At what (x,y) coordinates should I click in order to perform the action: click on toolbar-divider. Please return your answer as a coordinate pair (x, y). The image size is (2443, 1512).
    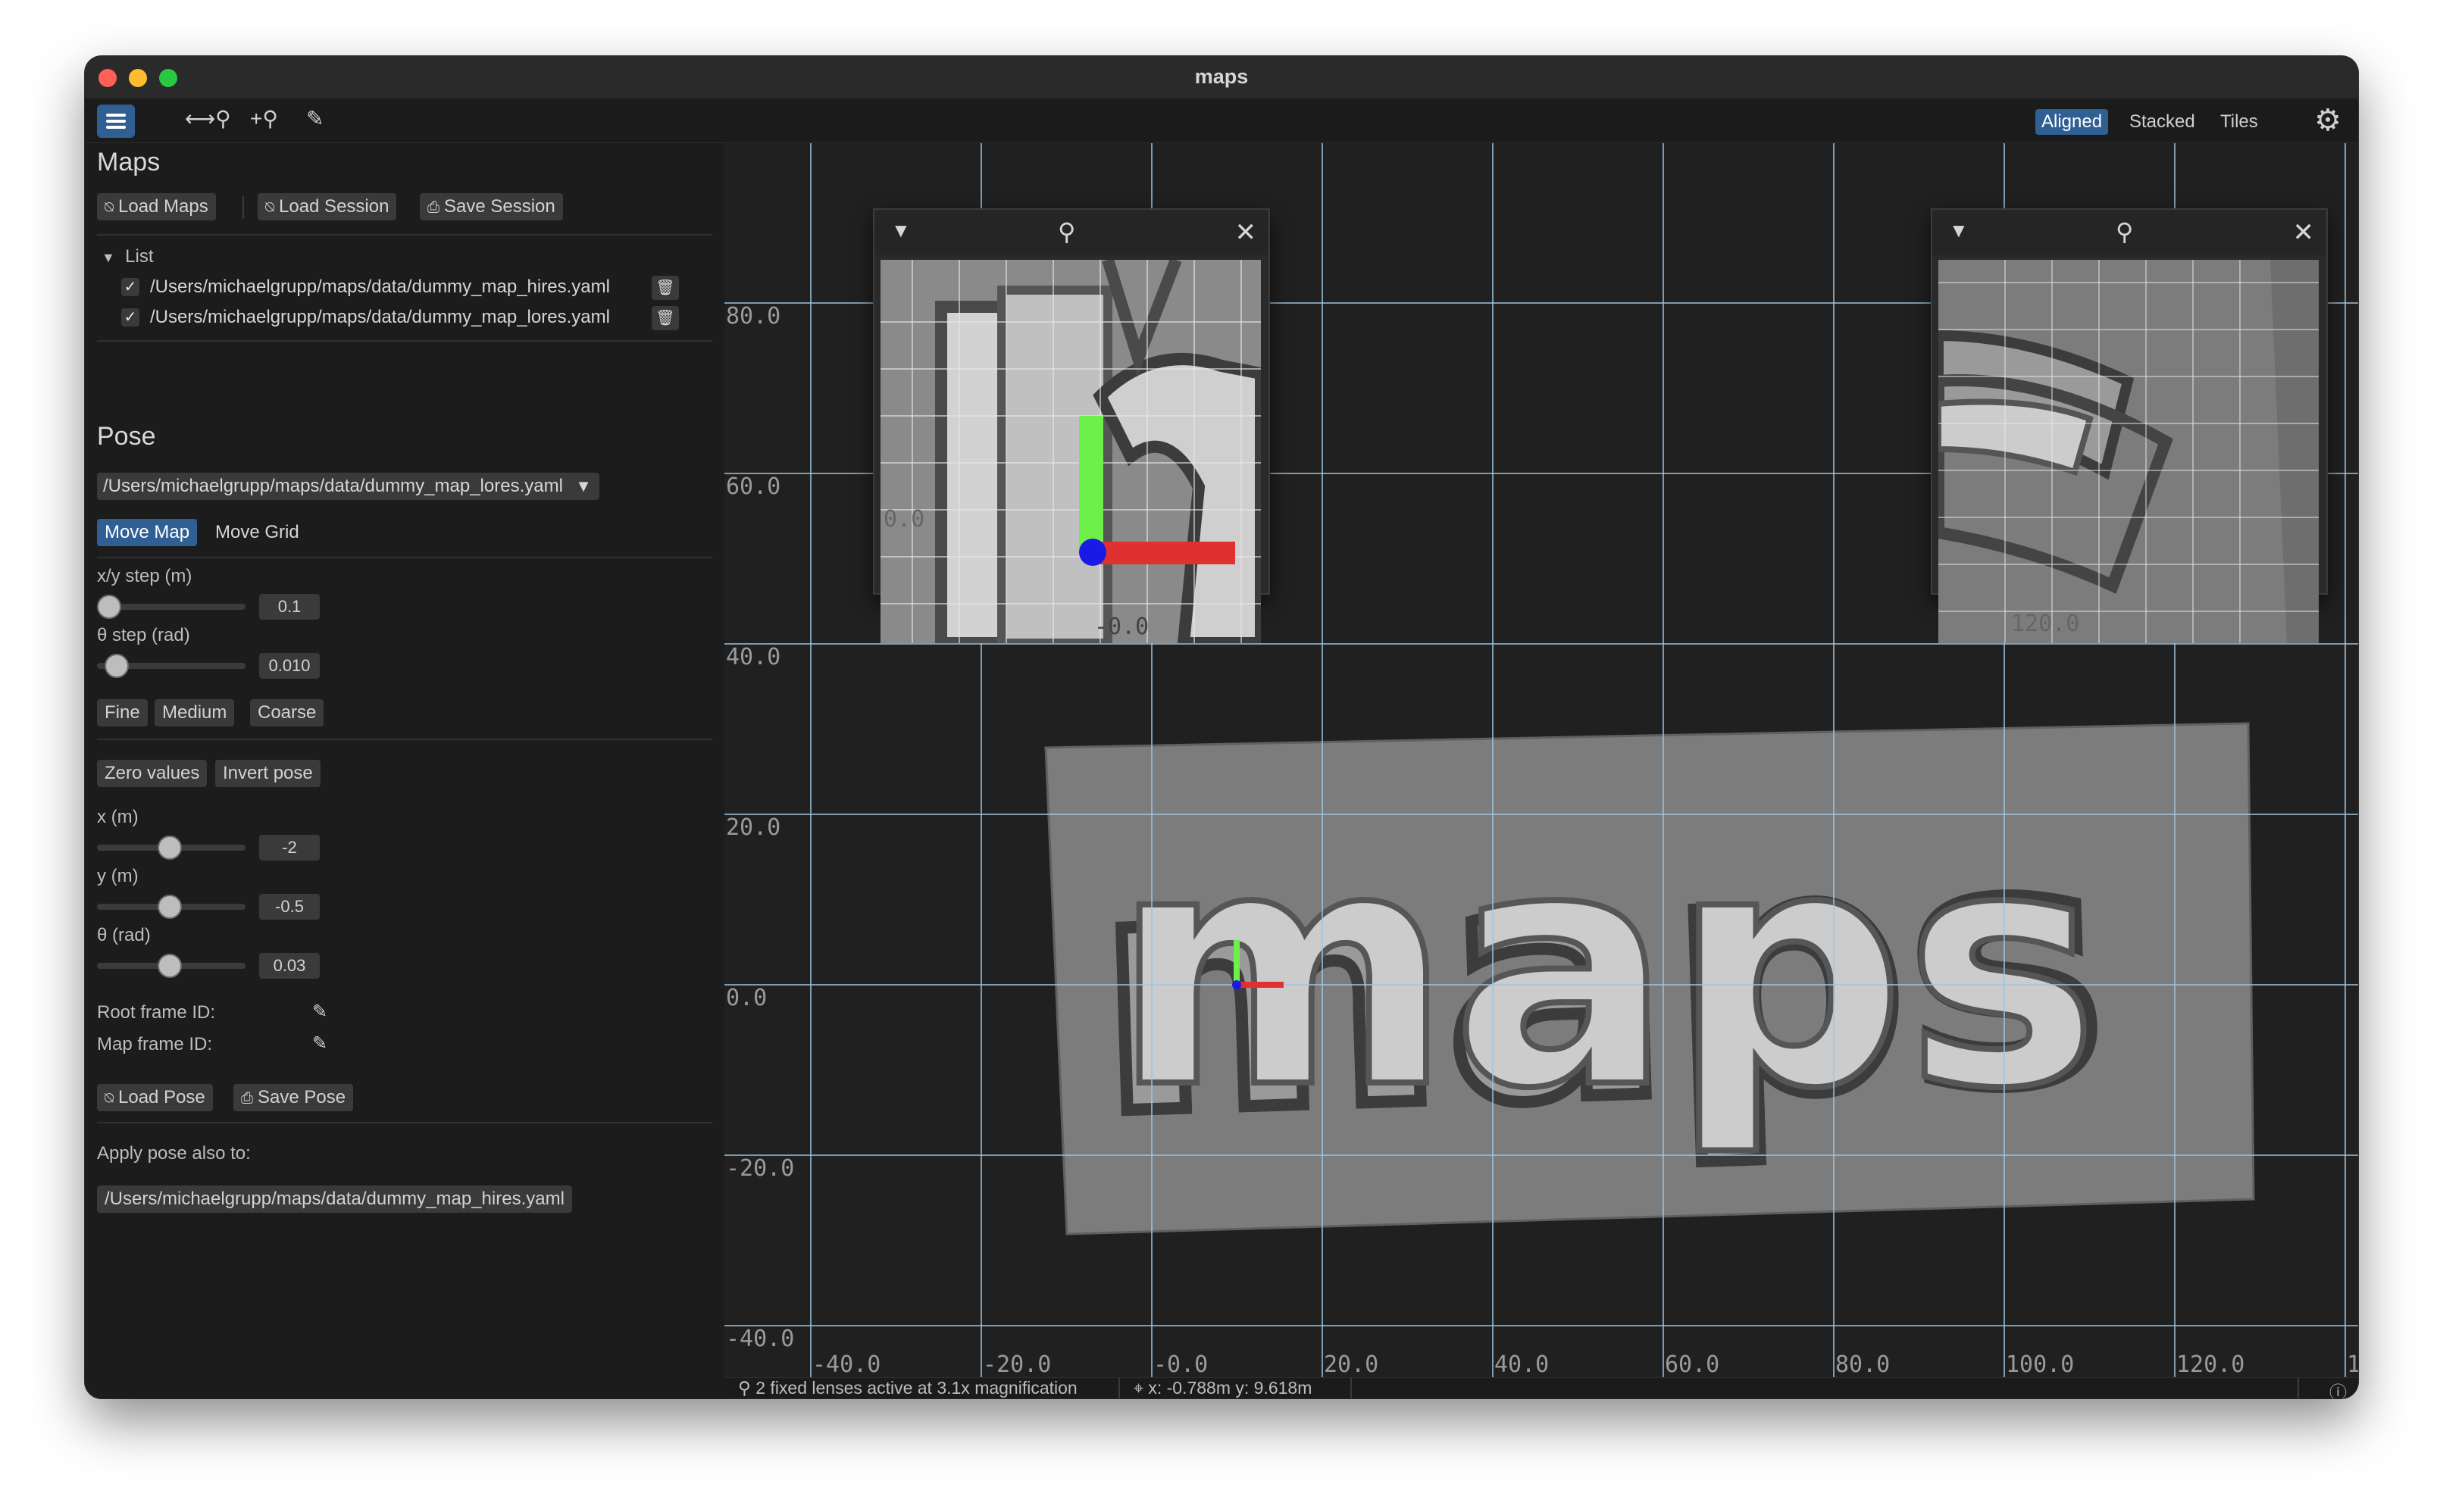
    Looking at the image, I should click on (243, 207).